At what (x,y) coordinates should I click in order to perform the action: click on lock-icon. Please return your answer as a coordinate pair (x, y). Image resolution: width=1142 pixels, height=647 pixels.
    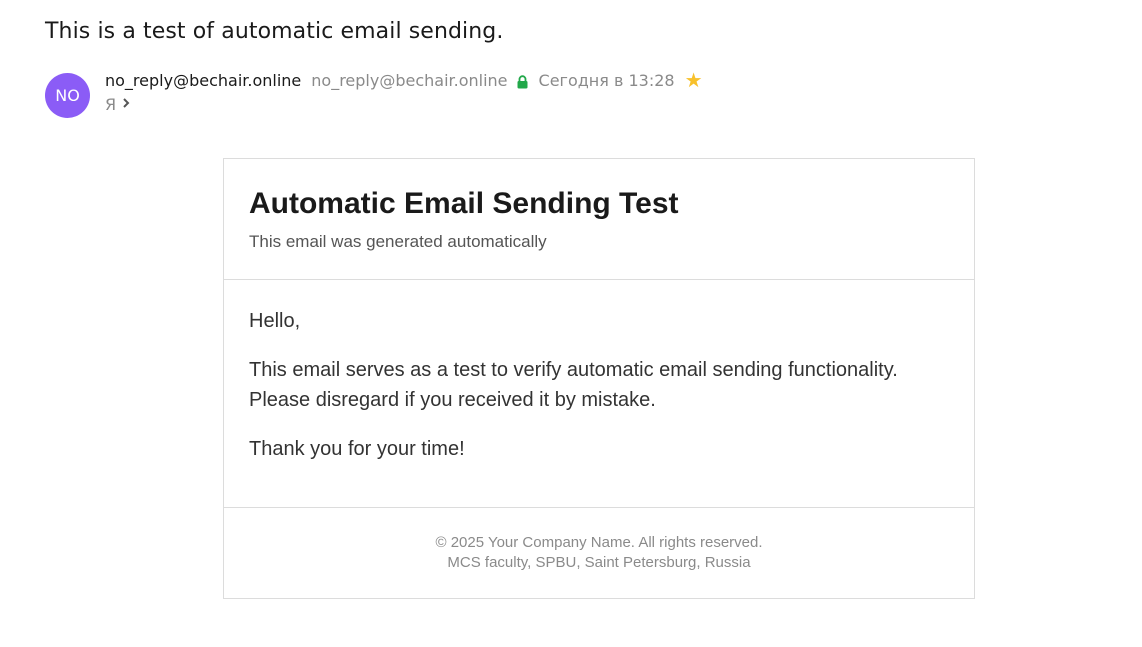
    Looking at the image, I should click on (522, 81).